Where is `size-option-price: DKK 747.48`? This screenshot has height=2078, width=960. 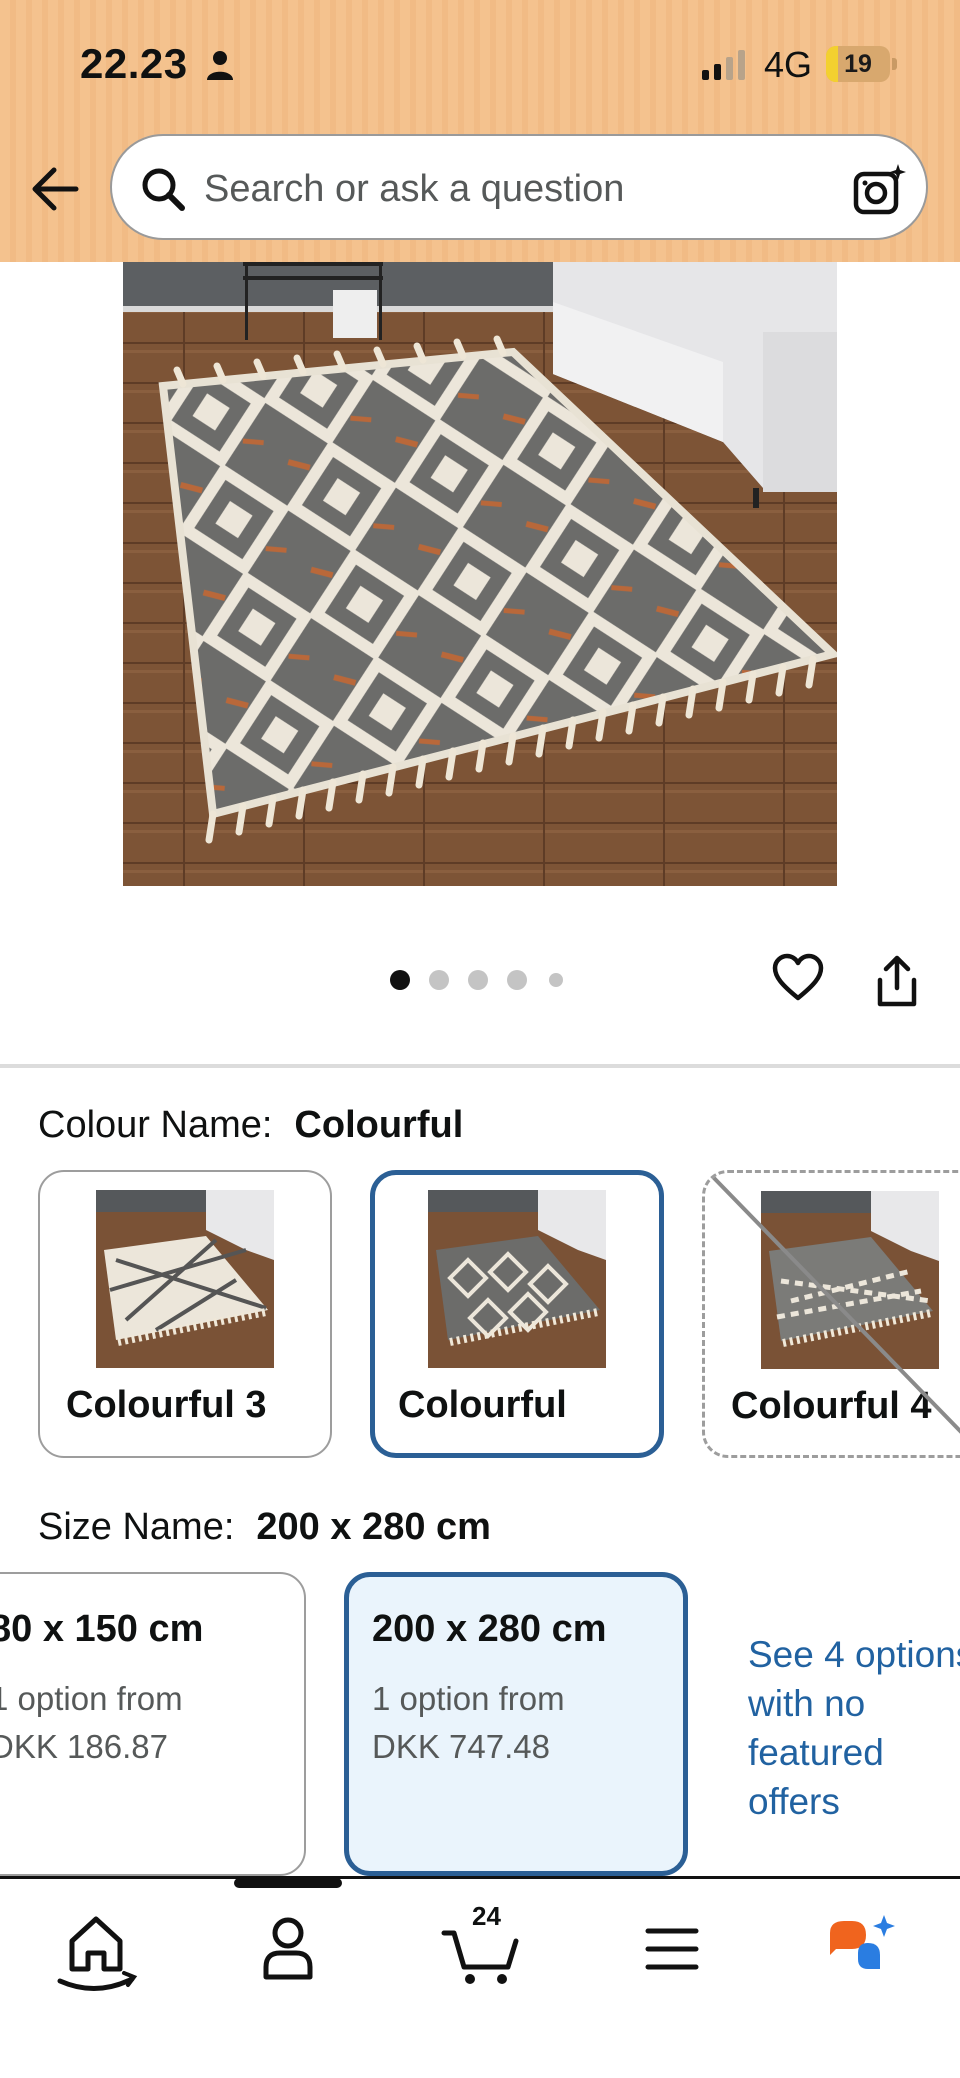
size-option-price: DKK 747.48 is located at coordinates (461, 1746).